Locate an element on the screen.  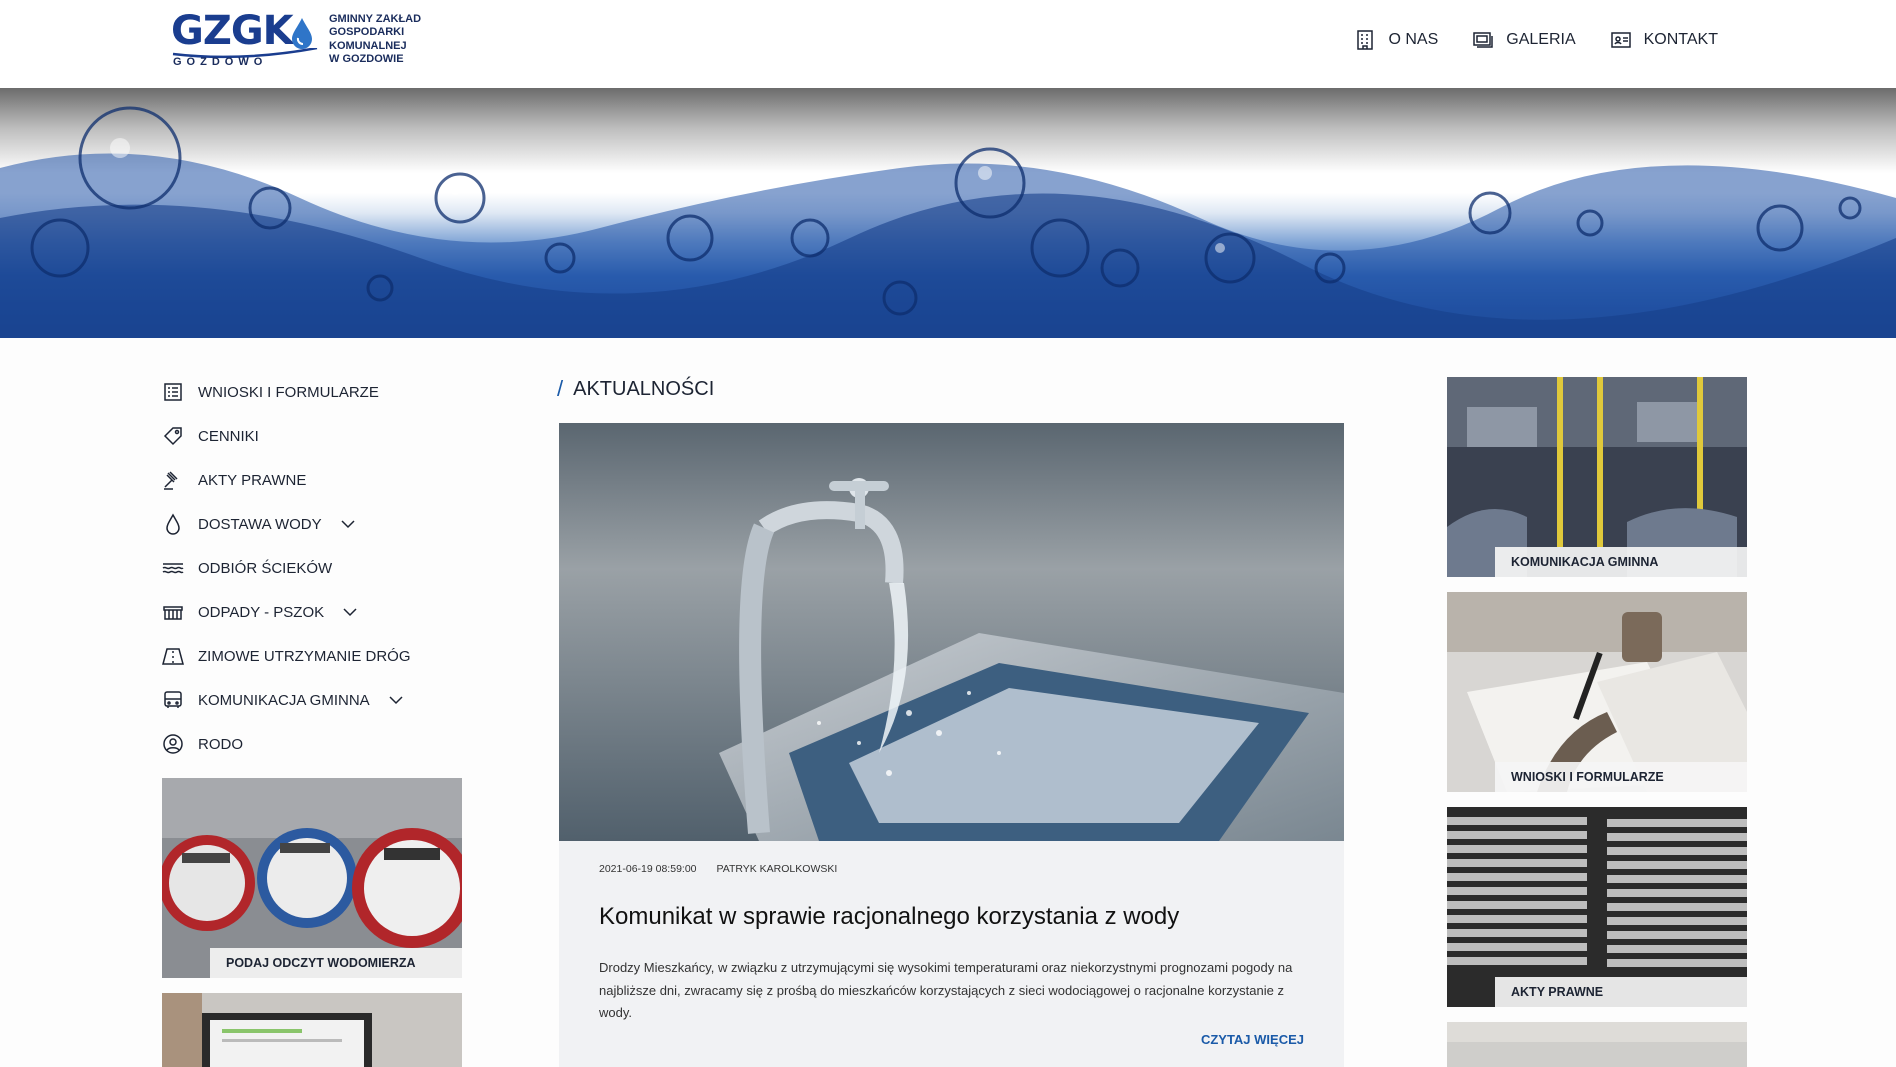
road-icon is located at coordinates (173, 656).